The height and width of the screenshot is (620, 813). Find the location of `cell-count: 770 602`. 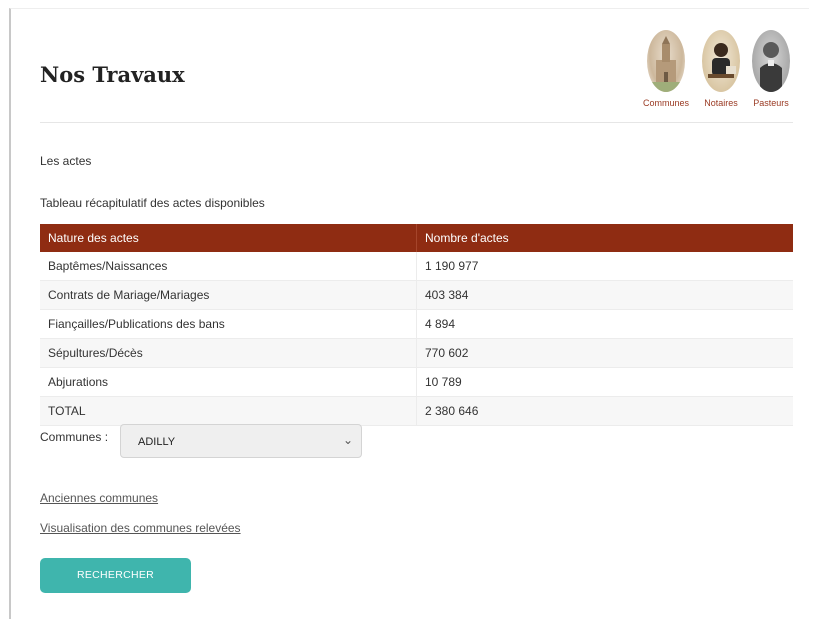

cell-count: 770 602 is located at coordinates (604, 353).